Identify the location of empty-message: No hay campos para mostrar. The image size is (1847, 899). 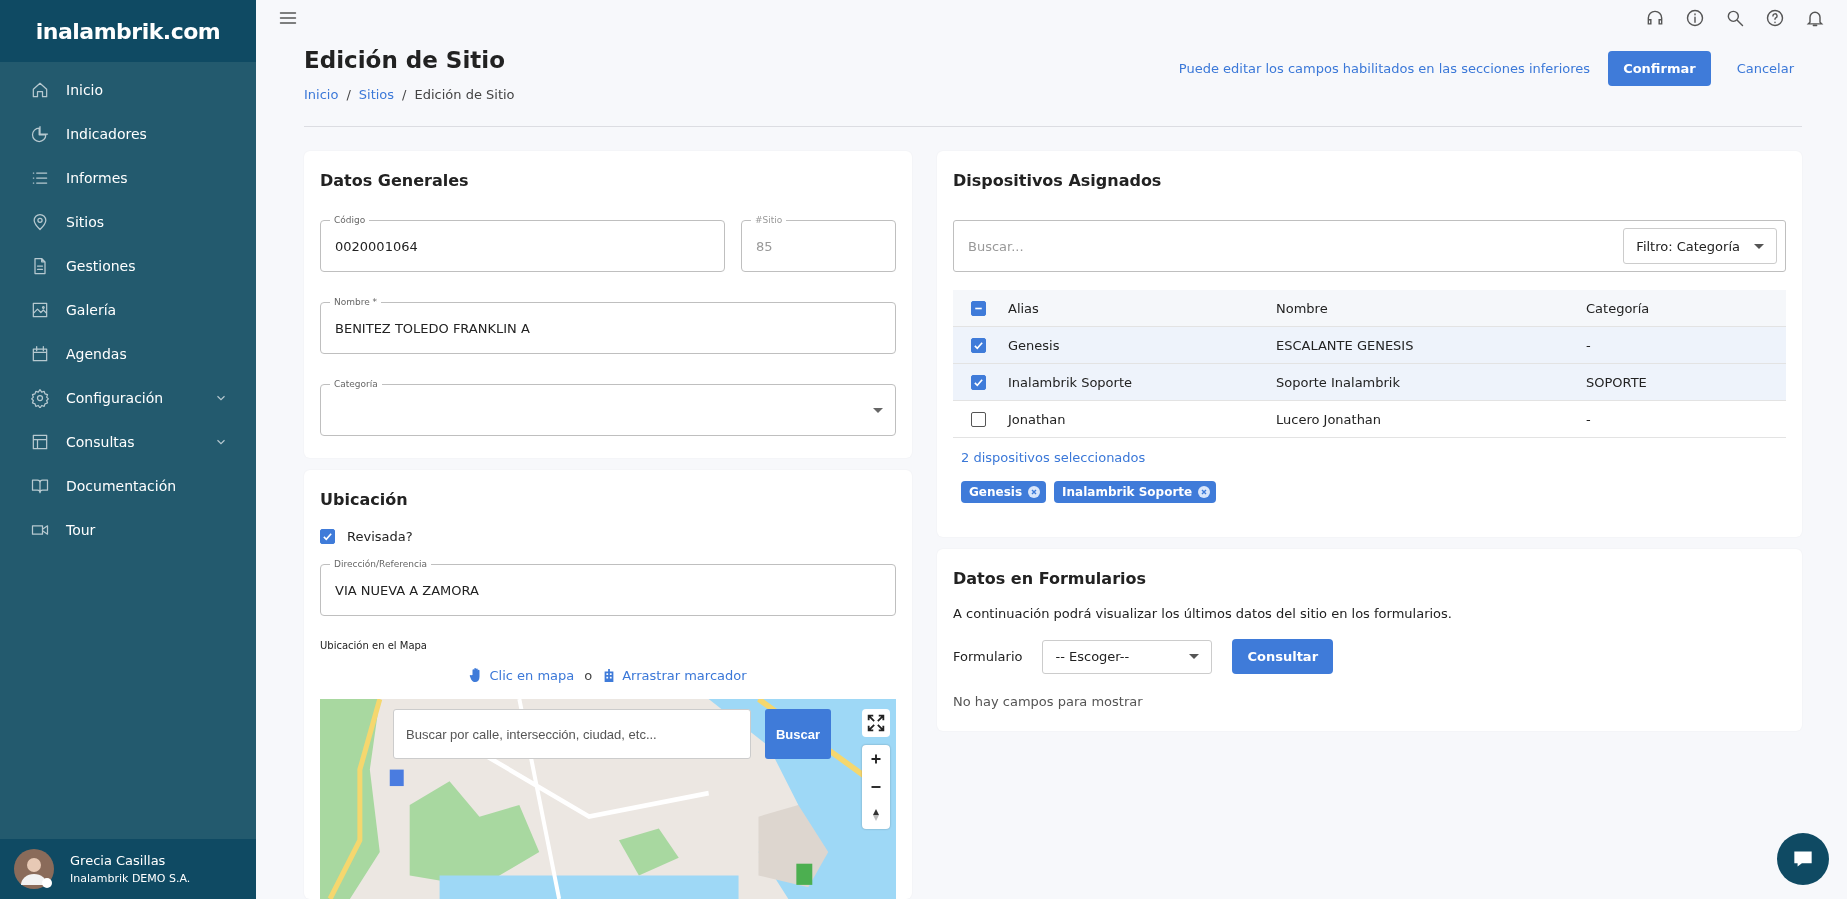
(1048, 701).